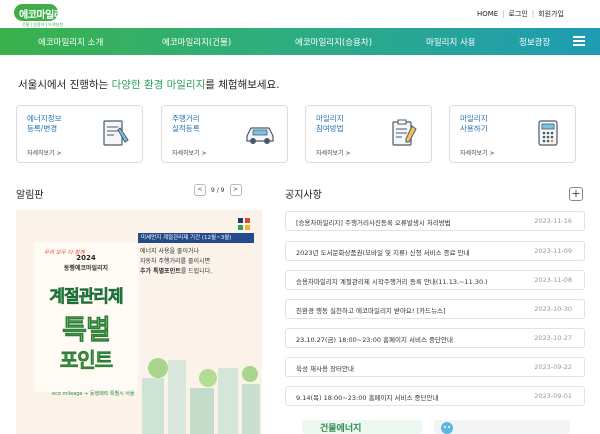  I want to click on utility-links: HOME | 로그인 | 회원가입, so click(520, 14).